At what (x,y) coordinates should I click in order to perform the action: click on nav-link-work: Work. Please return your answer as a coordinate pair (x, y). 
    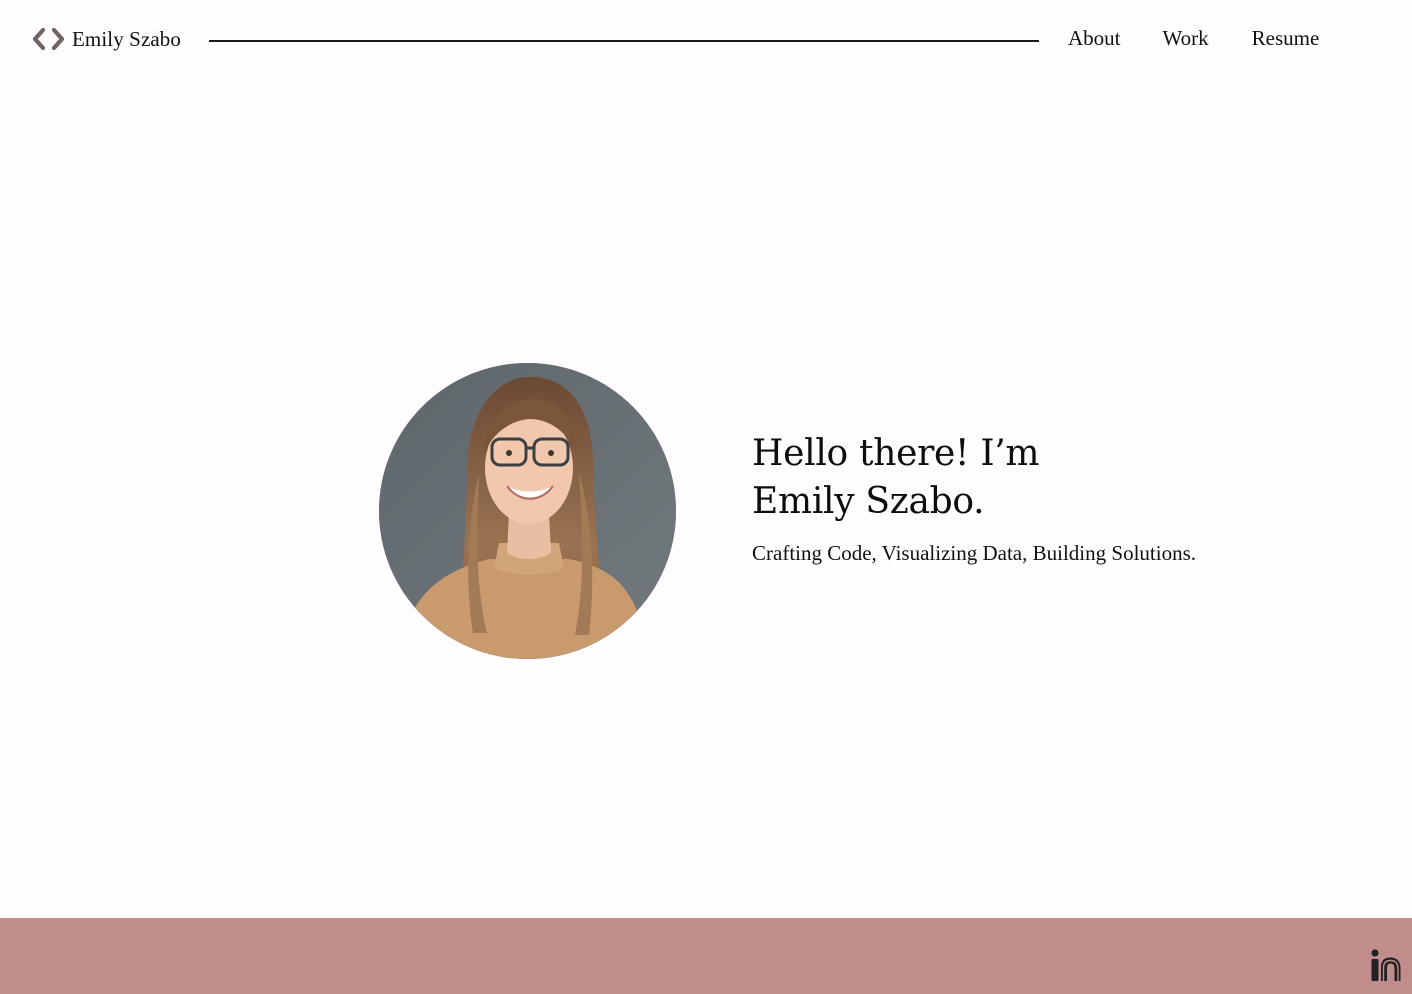
    Looking at the image, I should click on (1186, 38).